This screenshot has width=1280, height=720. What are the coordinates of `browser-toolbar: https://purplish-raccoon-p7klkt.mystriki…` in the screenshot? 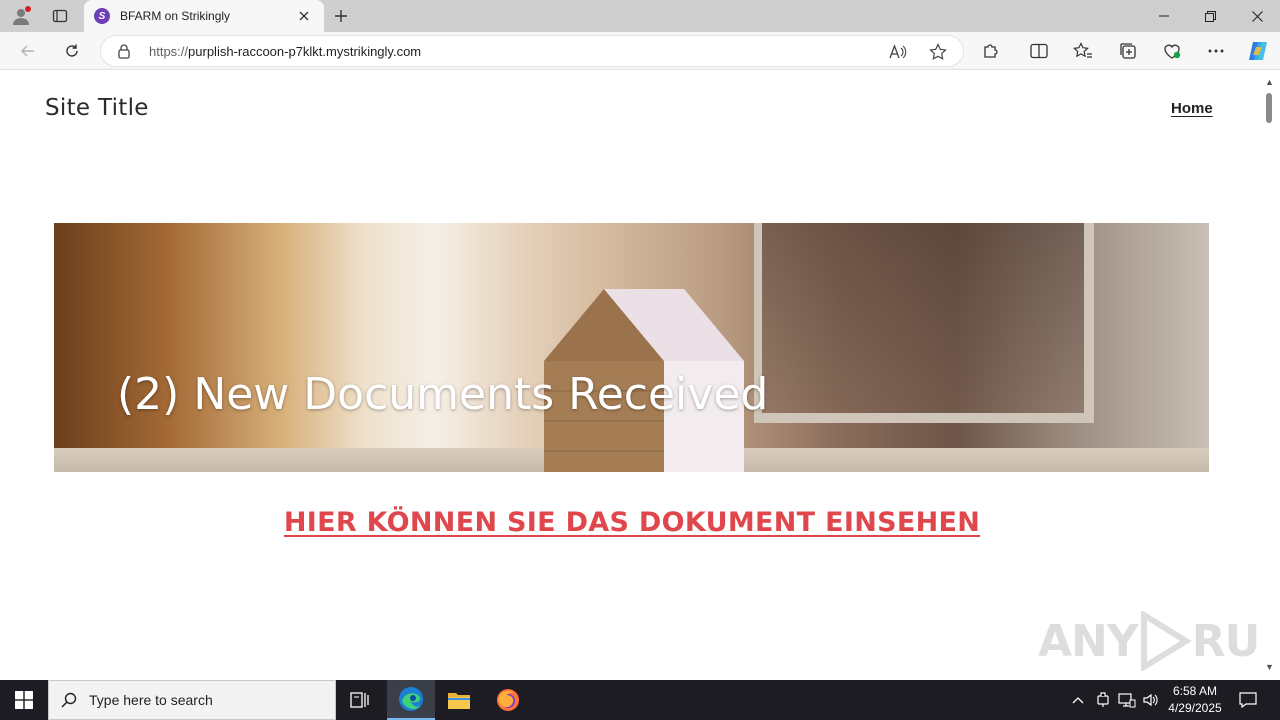 It's located at (640, 51).